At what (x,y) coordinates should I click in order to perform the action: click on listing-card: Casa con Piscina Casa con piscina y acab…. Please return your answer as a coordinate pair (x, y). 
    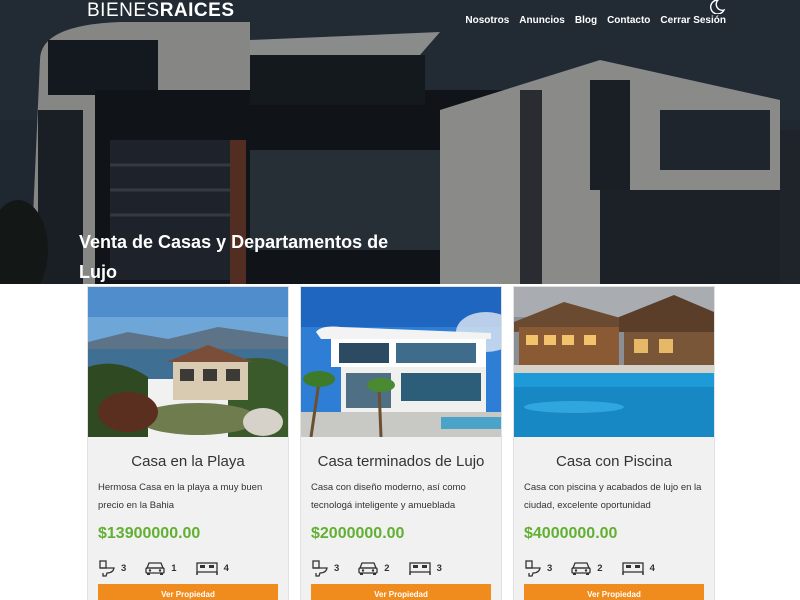
    Looking at the image, I should click on (614, 443).